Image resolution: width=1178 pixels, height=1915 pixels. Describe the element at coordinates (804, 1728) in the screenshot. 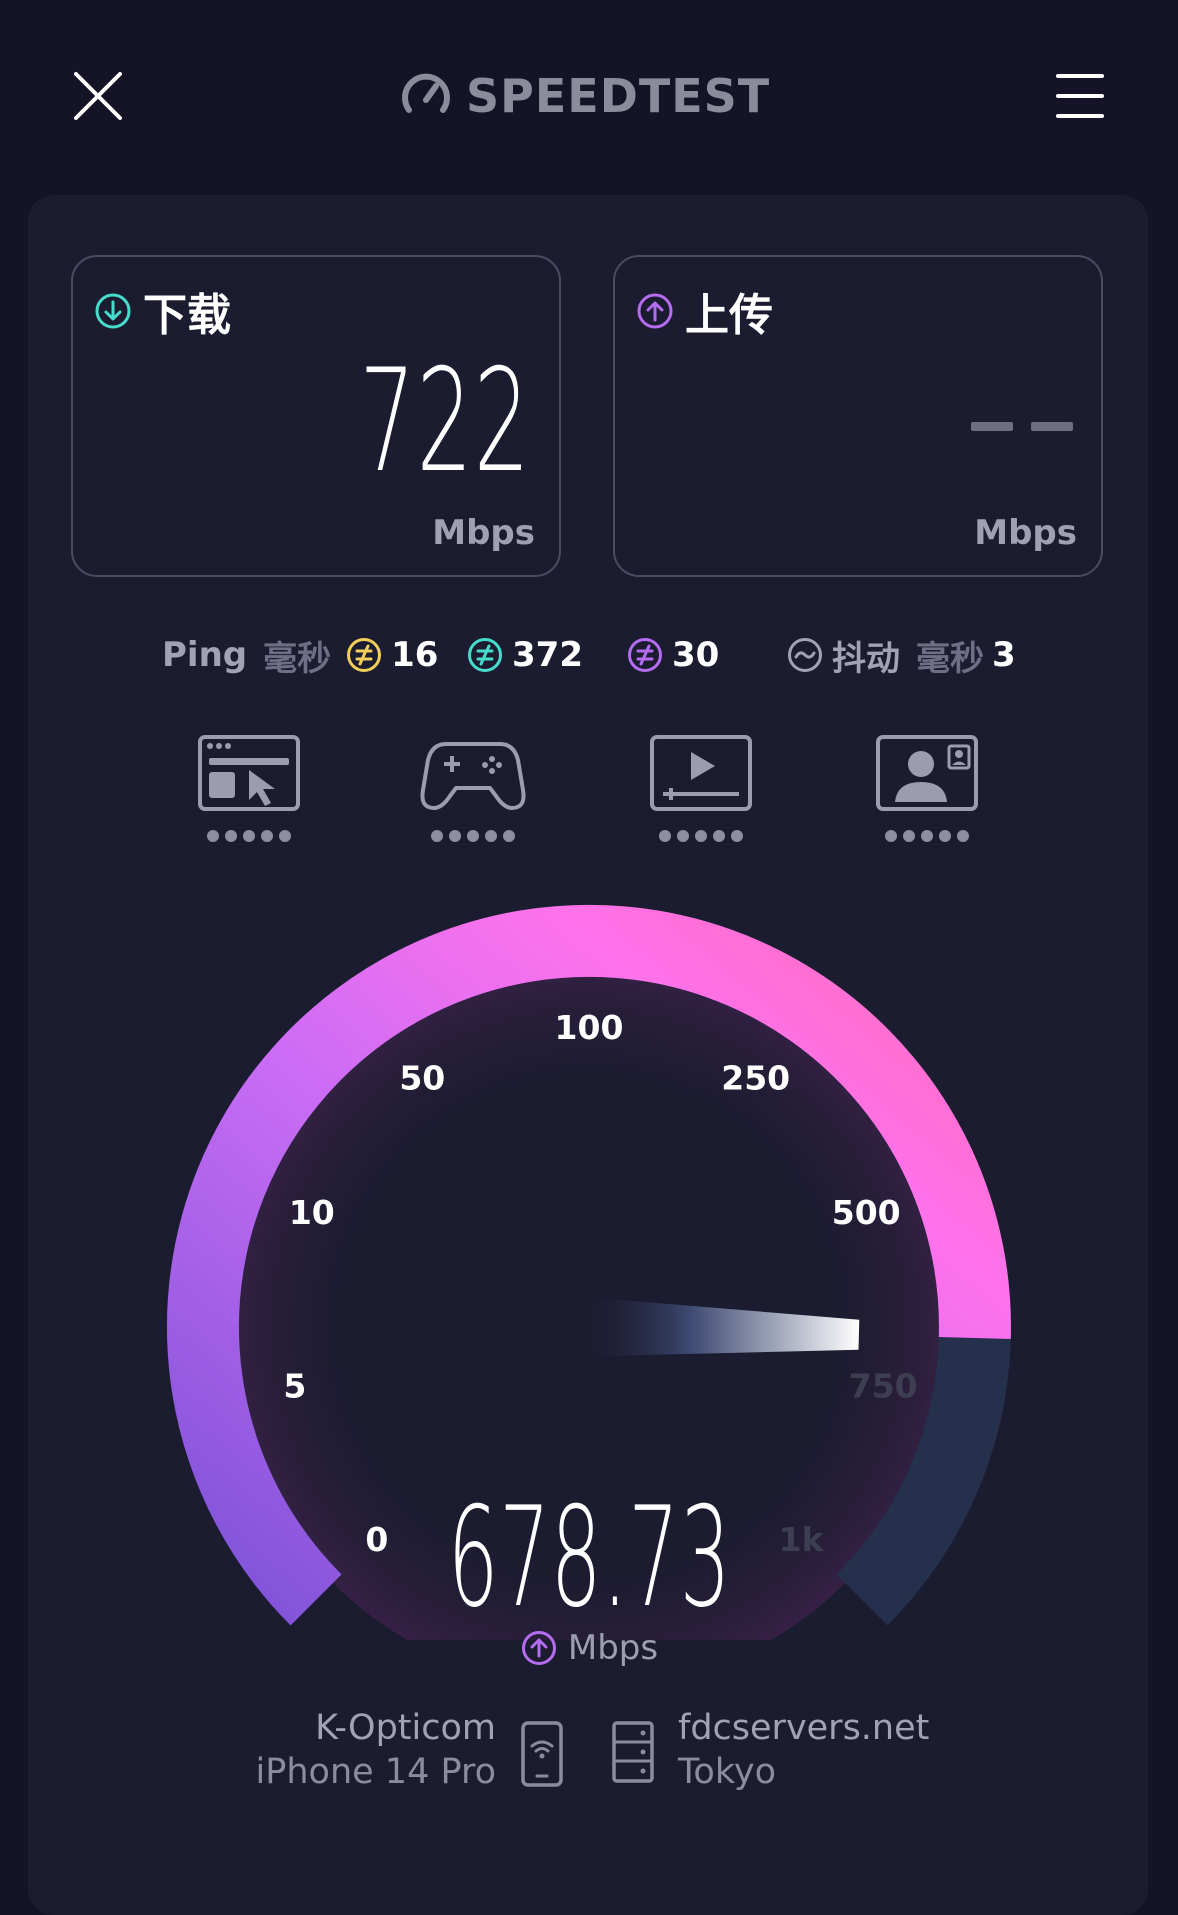

I see `server-name: fdcservers.net` at that location.